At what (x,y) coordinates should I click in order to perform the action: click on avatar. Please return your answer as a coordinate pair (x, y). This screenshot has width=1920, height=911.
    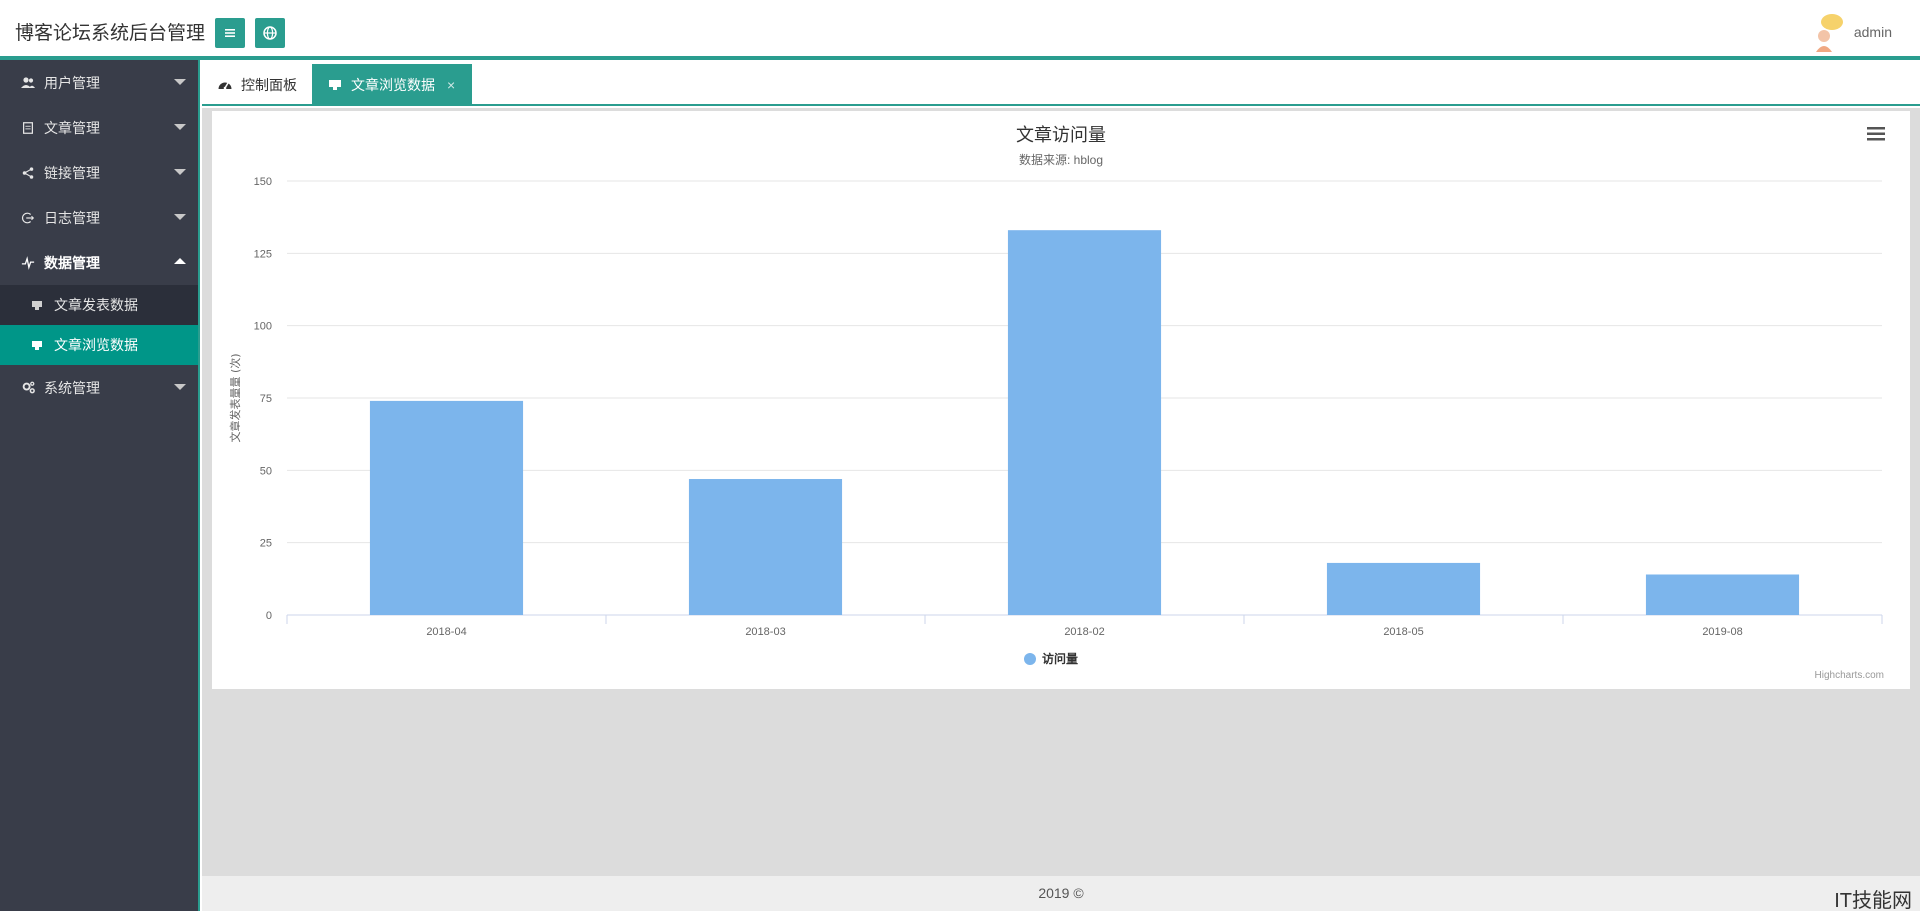
    Looking at the image, I should click on (1829, 33).